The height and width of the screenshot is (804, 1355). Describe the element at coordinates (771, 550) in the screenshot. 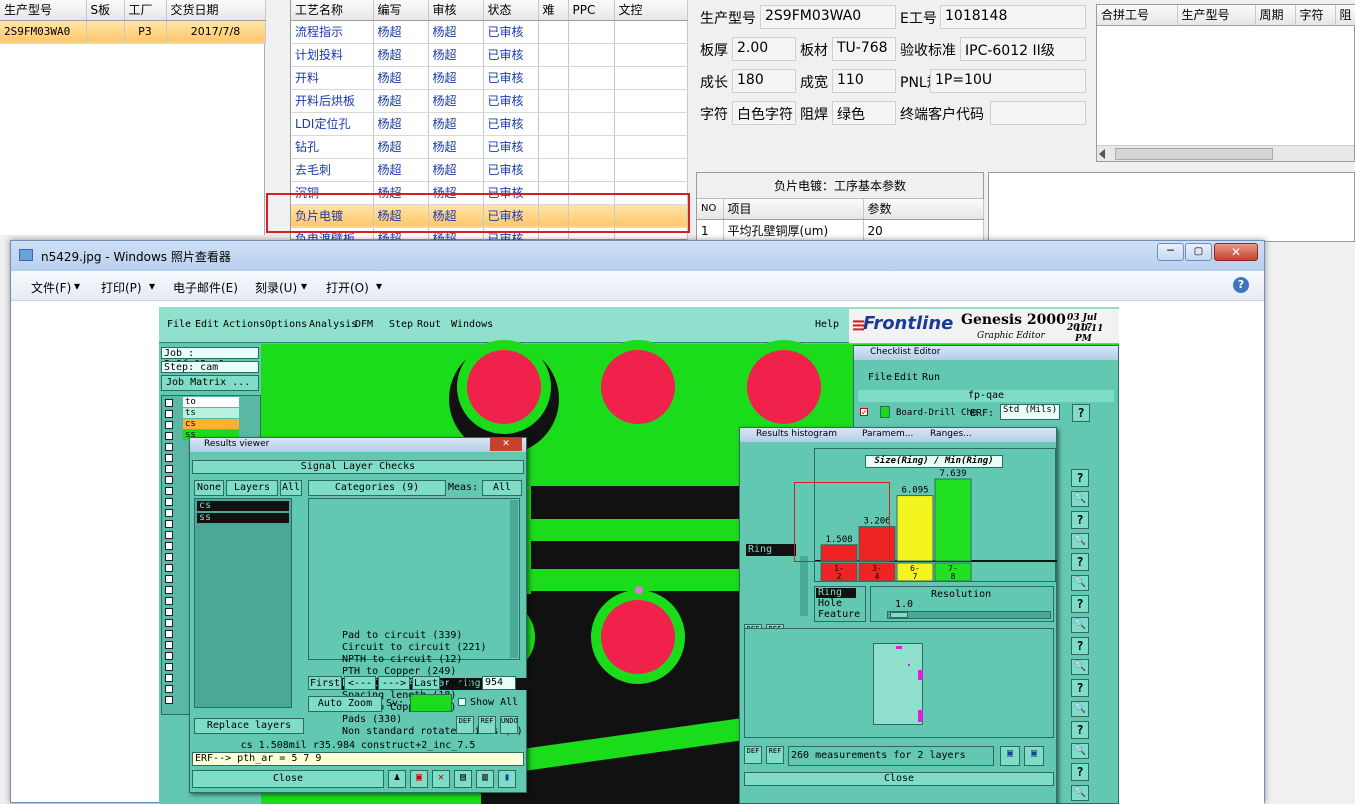

I see `ring-label: Ring` at that location.